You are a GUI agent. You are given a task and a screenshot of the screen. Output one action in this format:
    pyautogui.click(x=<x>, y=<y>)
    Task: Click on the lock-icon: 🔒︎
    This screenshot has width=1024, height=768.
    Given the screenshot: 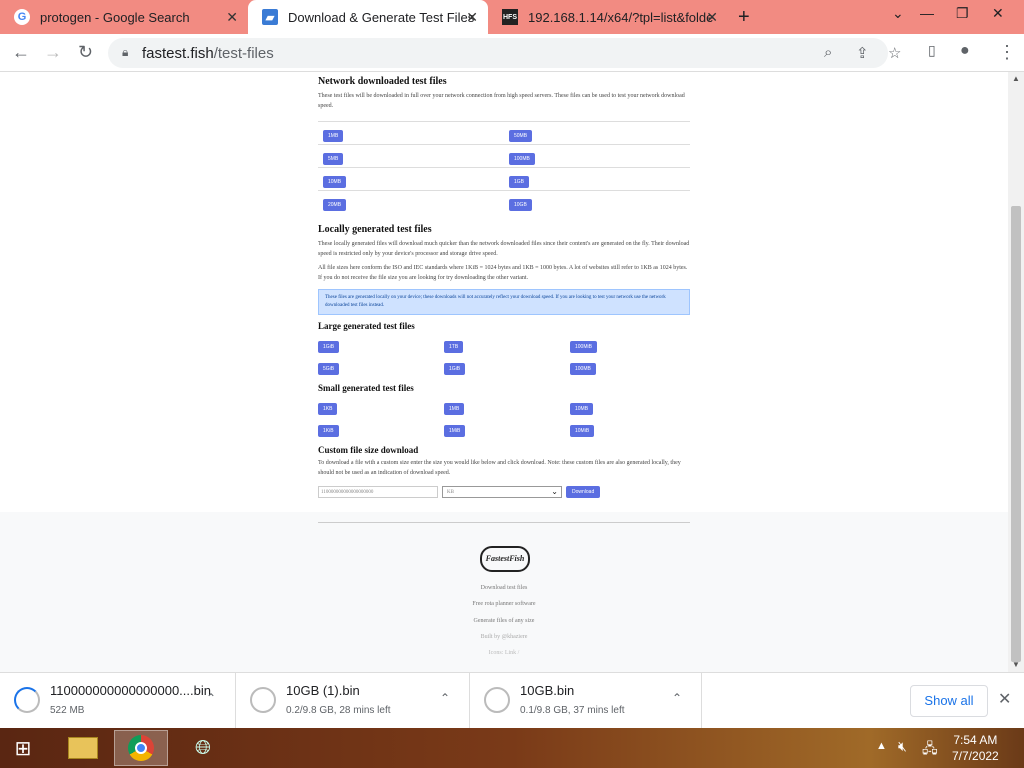 What is the action you would take?
    pyautogui.click(x=125, y=52)
    